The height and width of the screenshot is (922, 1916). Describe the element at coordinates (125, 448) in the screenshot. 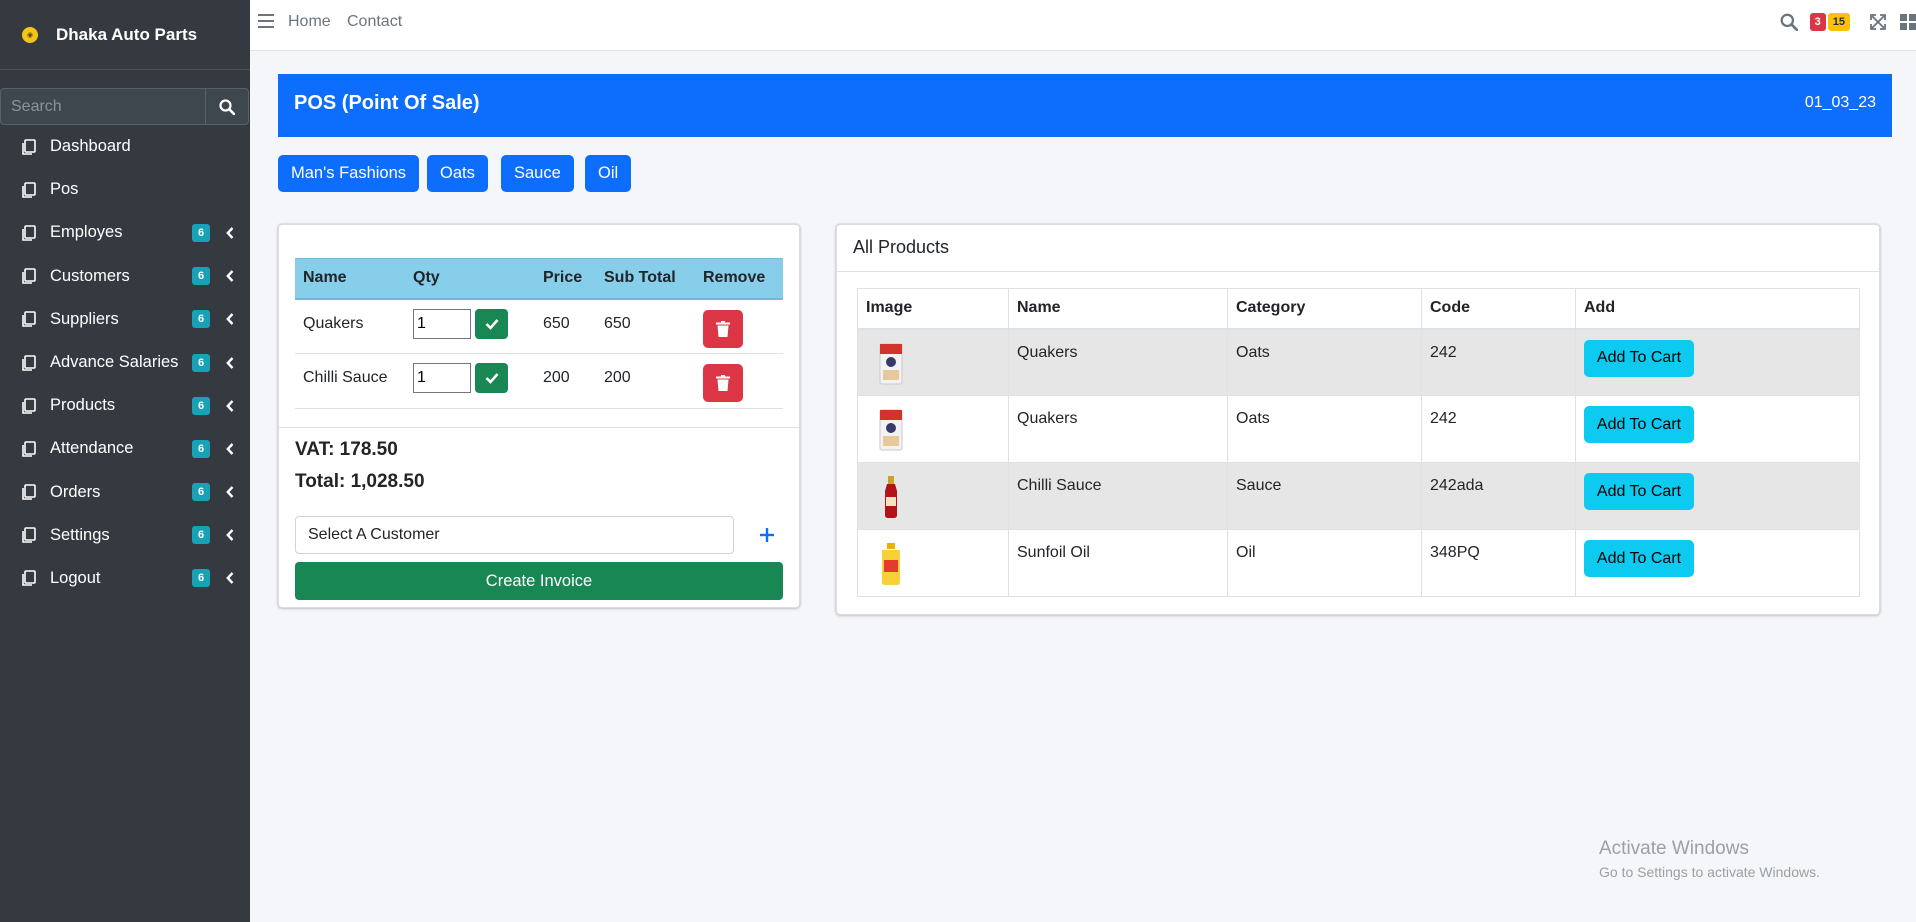

I see `sidebar-item-attendance: Attendance 6` at that location.